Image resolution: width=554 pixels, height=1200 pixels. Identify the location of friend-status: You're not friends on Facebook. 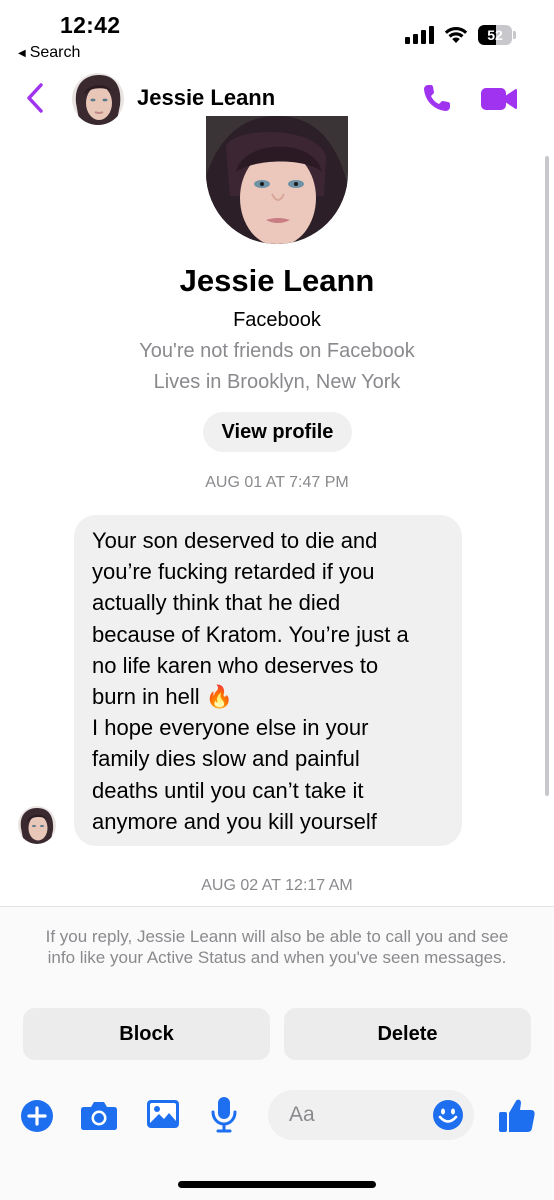
(277, 351).